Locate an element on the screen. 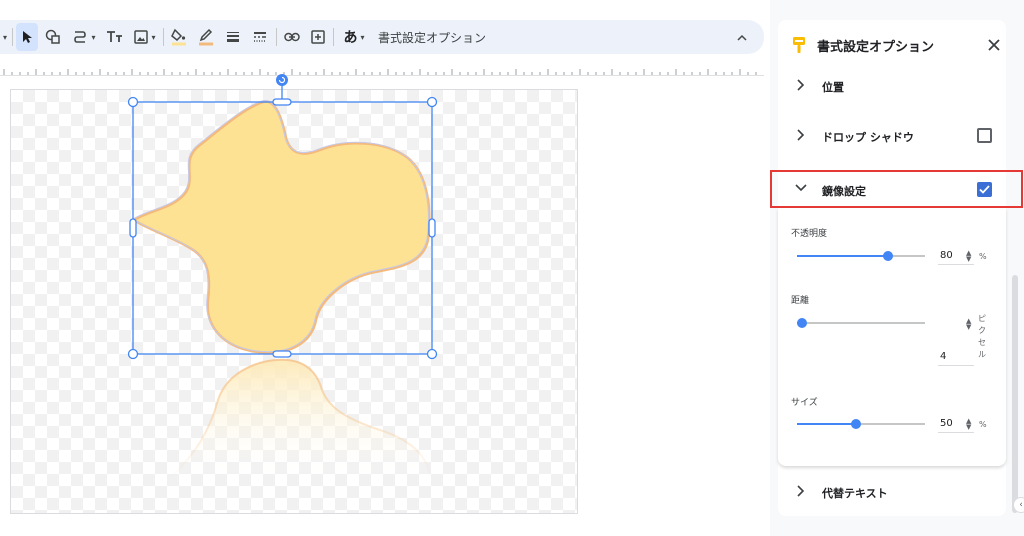  distance-unit: ピクセル is located at coordinates (982, 336).